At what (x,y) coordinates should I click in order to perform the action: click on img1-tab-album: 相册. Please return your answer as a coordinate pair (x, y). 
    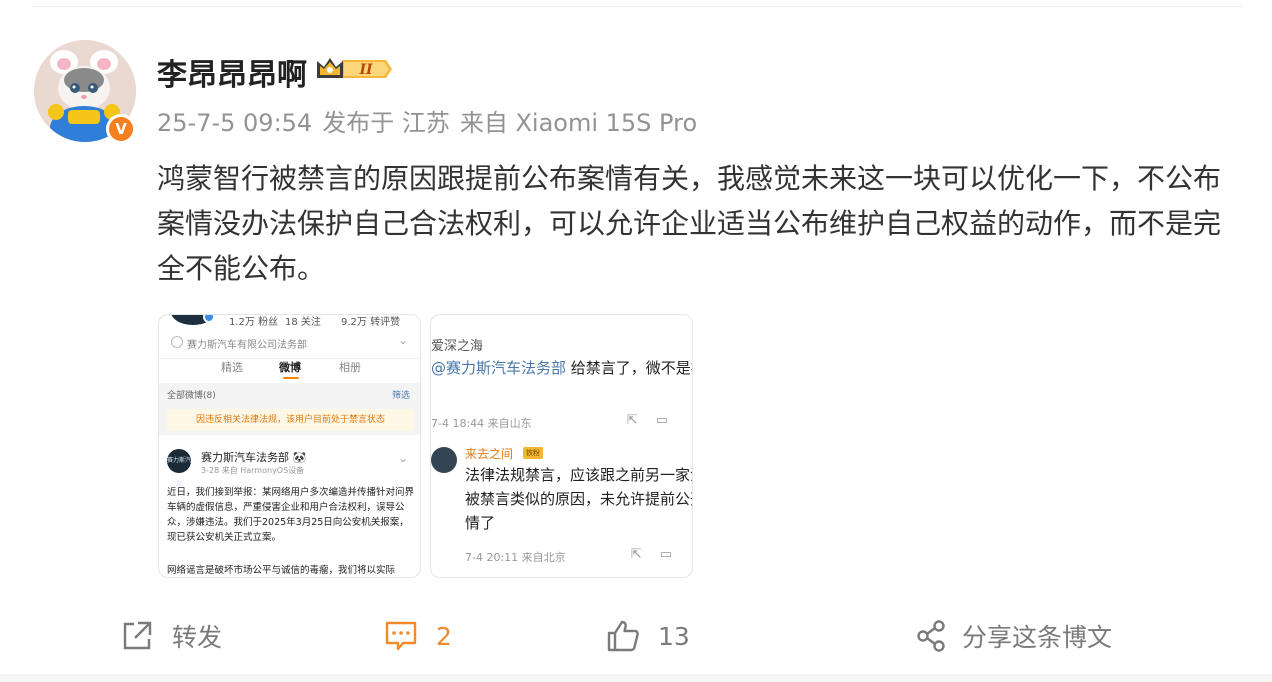
    Looking at the image, I should click on (350, 367).